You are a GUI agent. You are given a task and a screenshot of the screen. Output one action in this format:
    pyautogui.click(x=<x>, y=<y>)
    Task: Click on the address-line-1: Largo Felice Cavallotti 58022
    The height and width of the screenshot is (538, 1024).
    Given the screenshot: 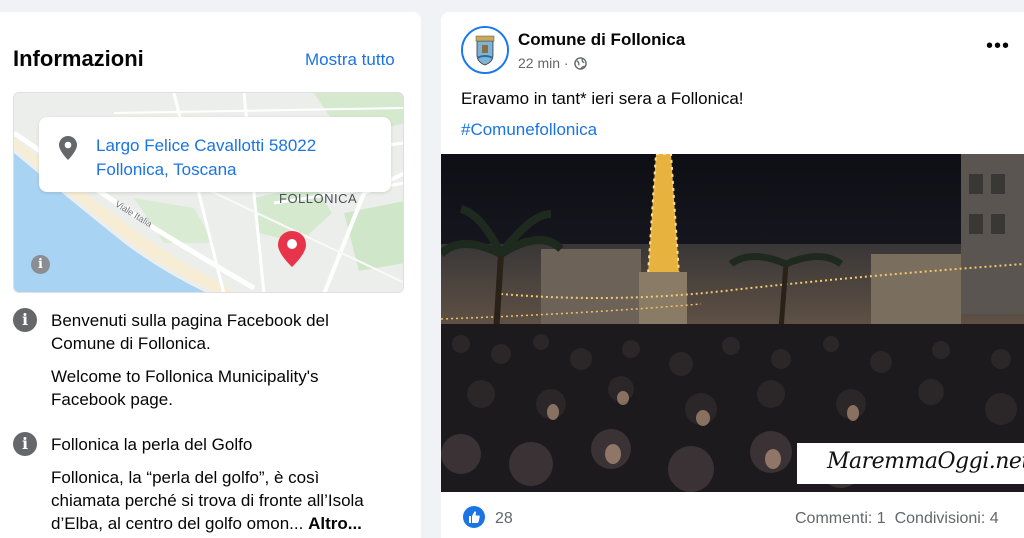 What is the action you would take?
    pyautogui.click(x=206, y=145)
    